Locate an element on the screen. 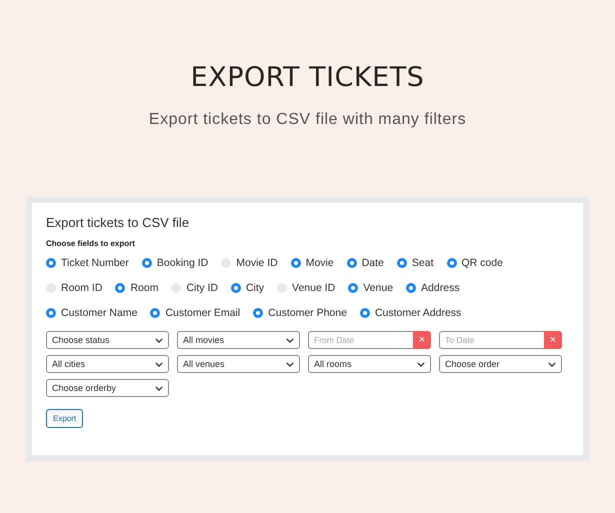  field-option: Ticket Number is located at coordinates (87, 262).